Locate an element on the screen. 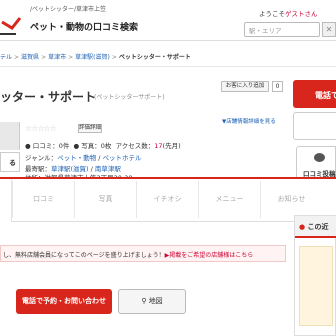  access-count: 17 is located at coordinates (158, 146).